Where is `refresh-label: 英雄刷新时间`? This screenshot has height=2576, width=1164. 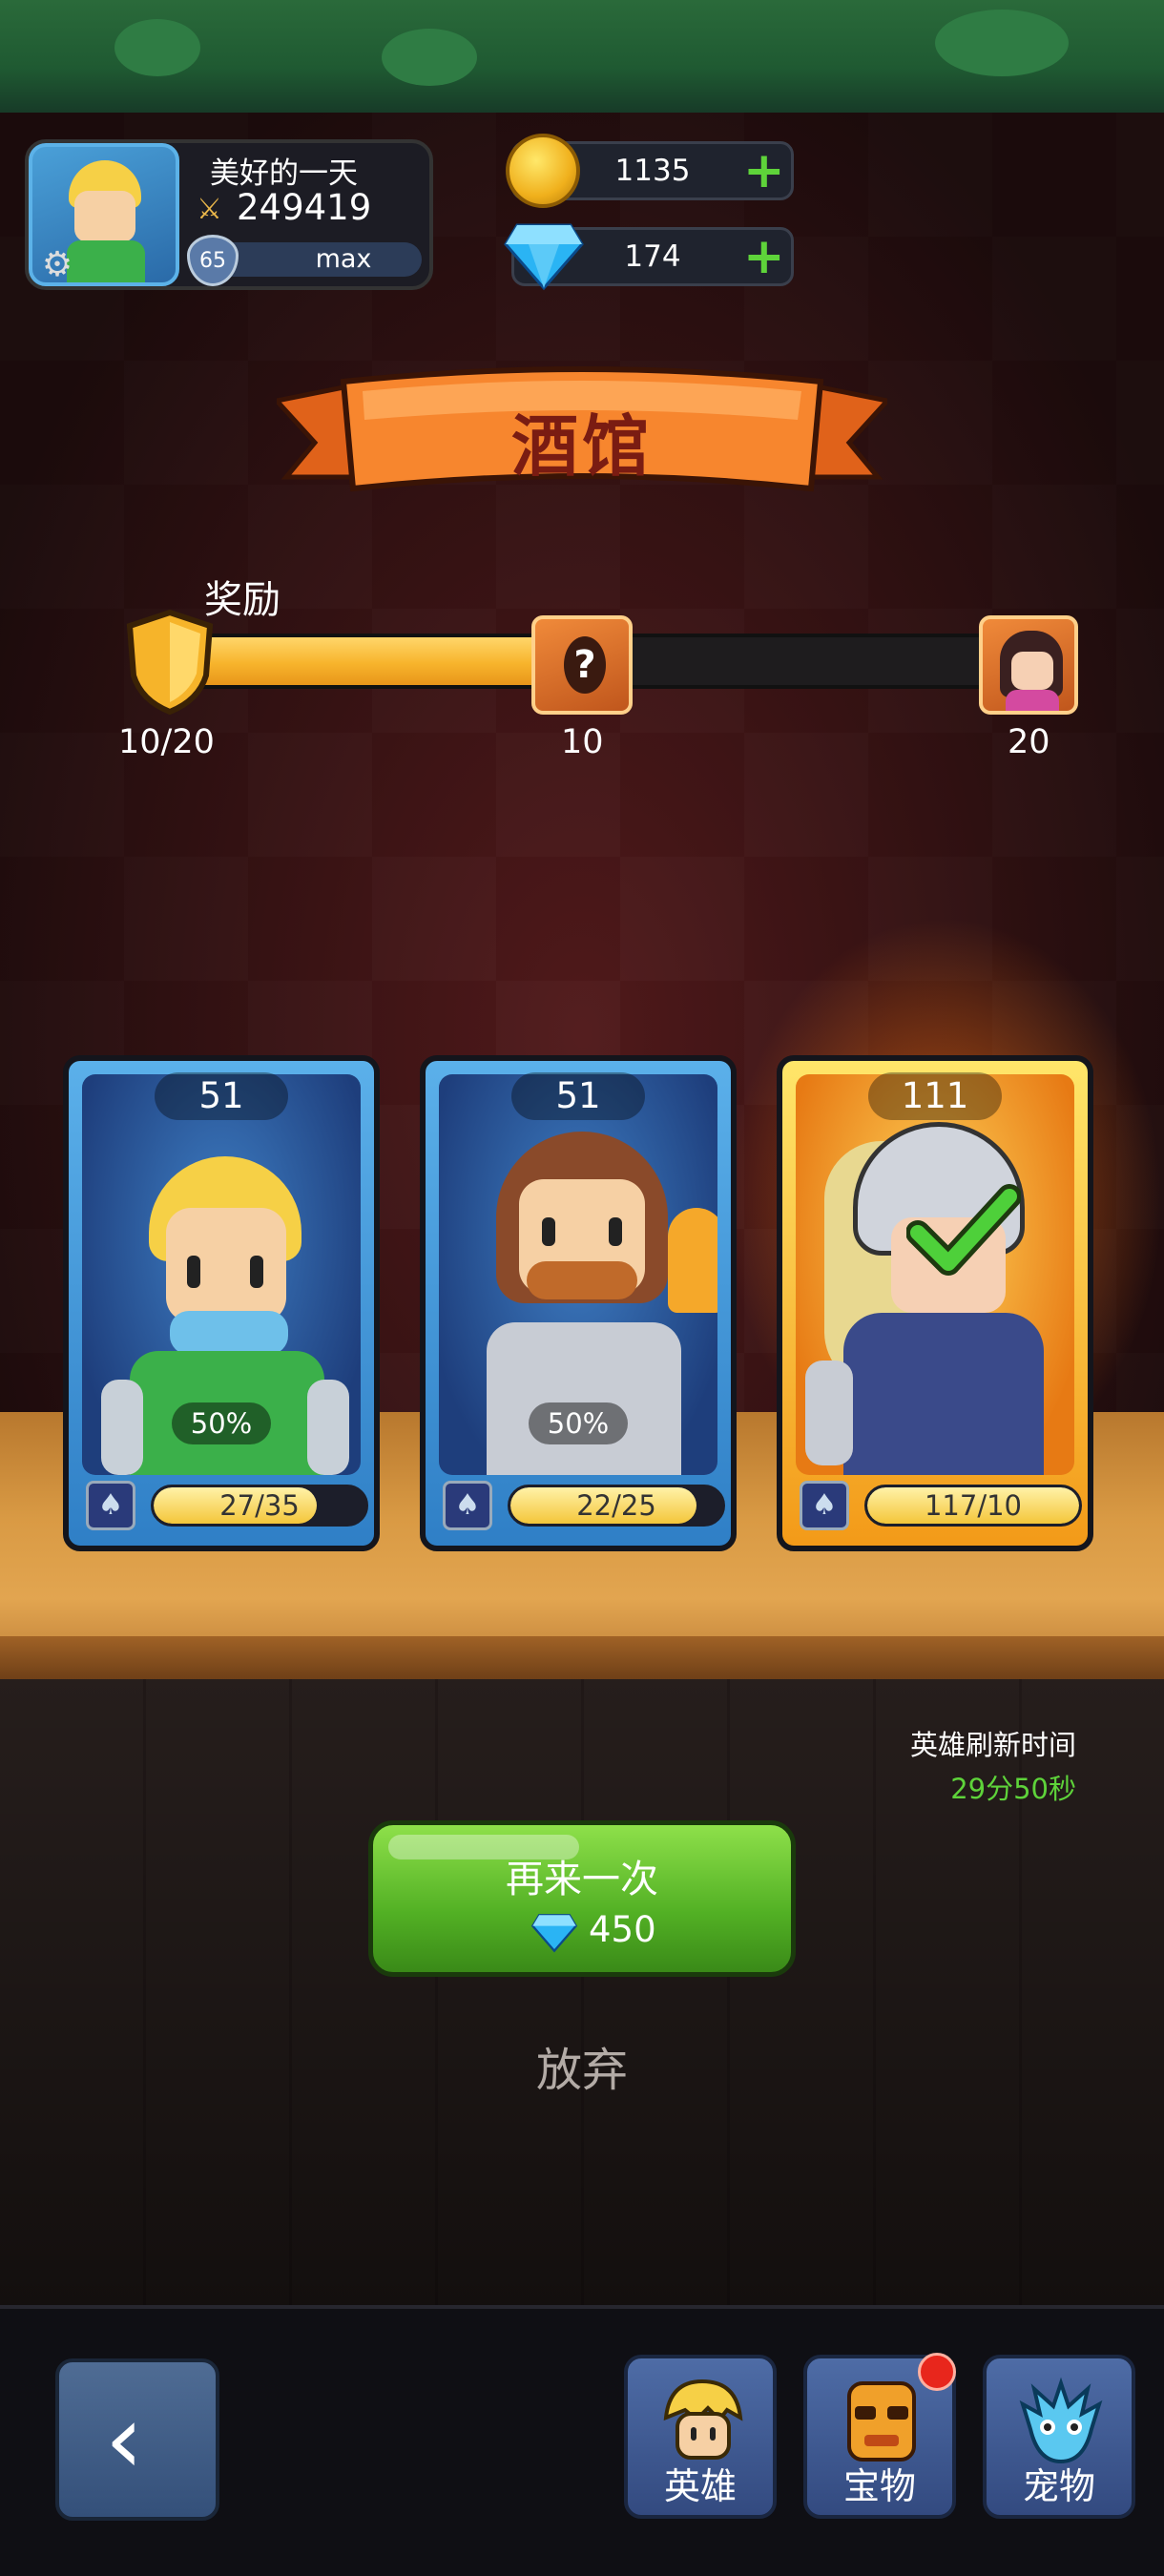 refresh-label: 英雄刷新时间 is located at coordinates (993, 1745).